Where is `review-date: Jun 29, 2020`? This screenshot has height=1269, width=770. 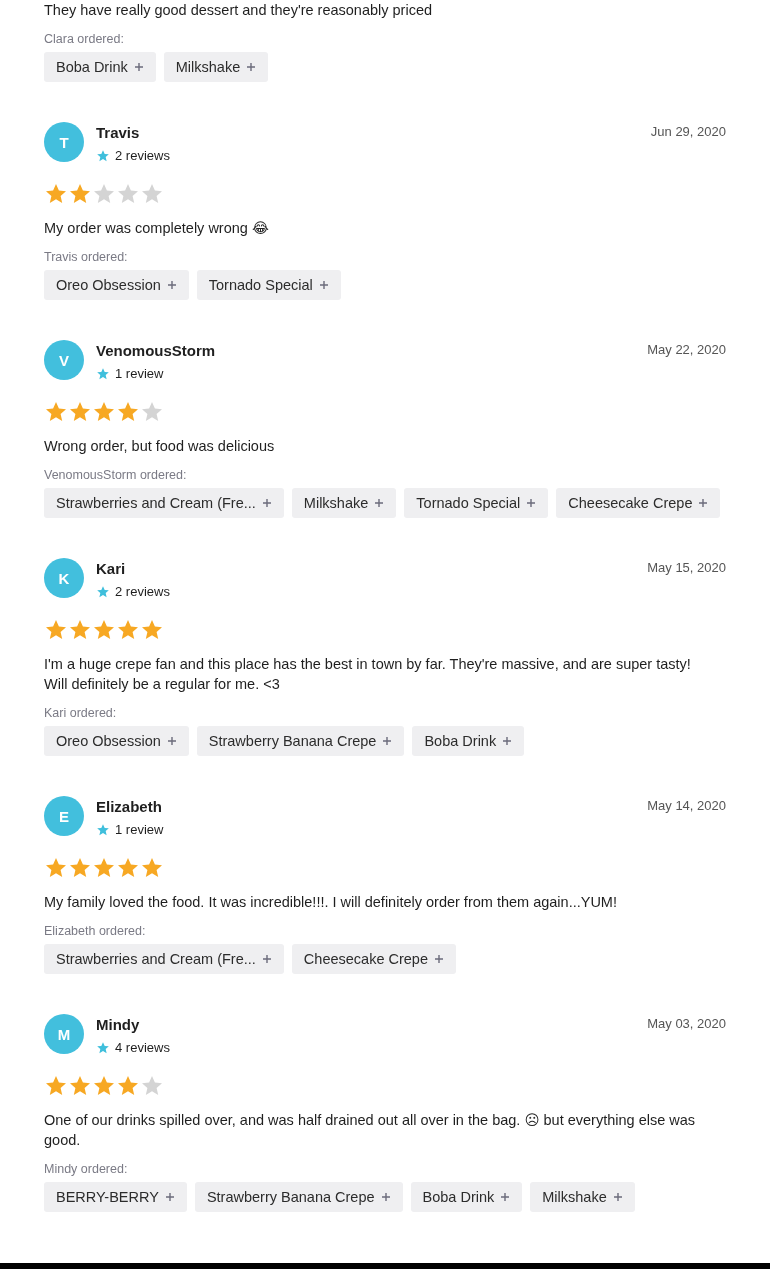
review-date: Jun 29, 2020 is located at coordinates (688, 131).